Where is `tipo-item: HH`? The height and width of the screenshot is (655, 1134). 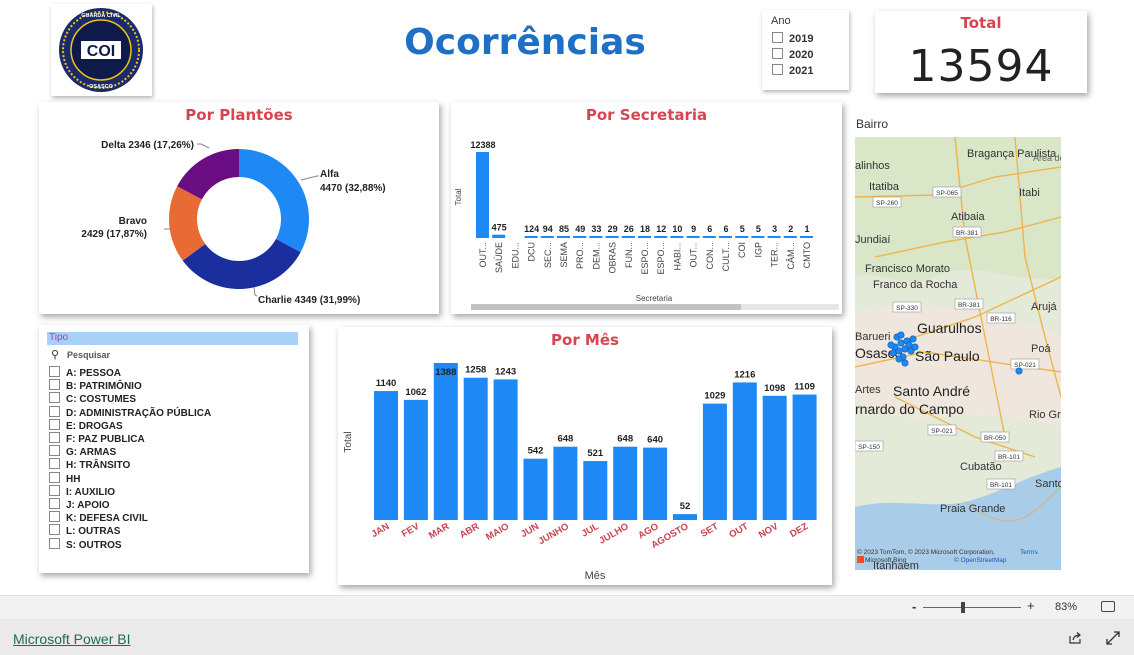
tipo-item: HH is located at coordinates (64, 478).